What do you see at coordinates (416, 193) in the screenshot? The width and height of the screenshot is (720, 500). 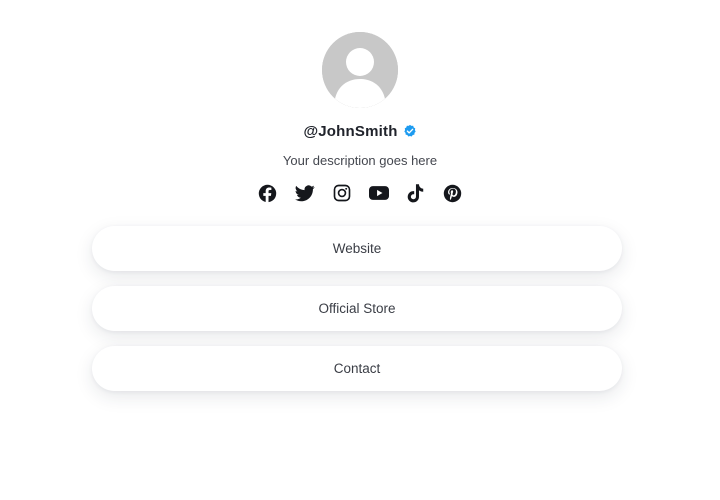 I see `tiktok-icon` at bounding box center [416, 193].